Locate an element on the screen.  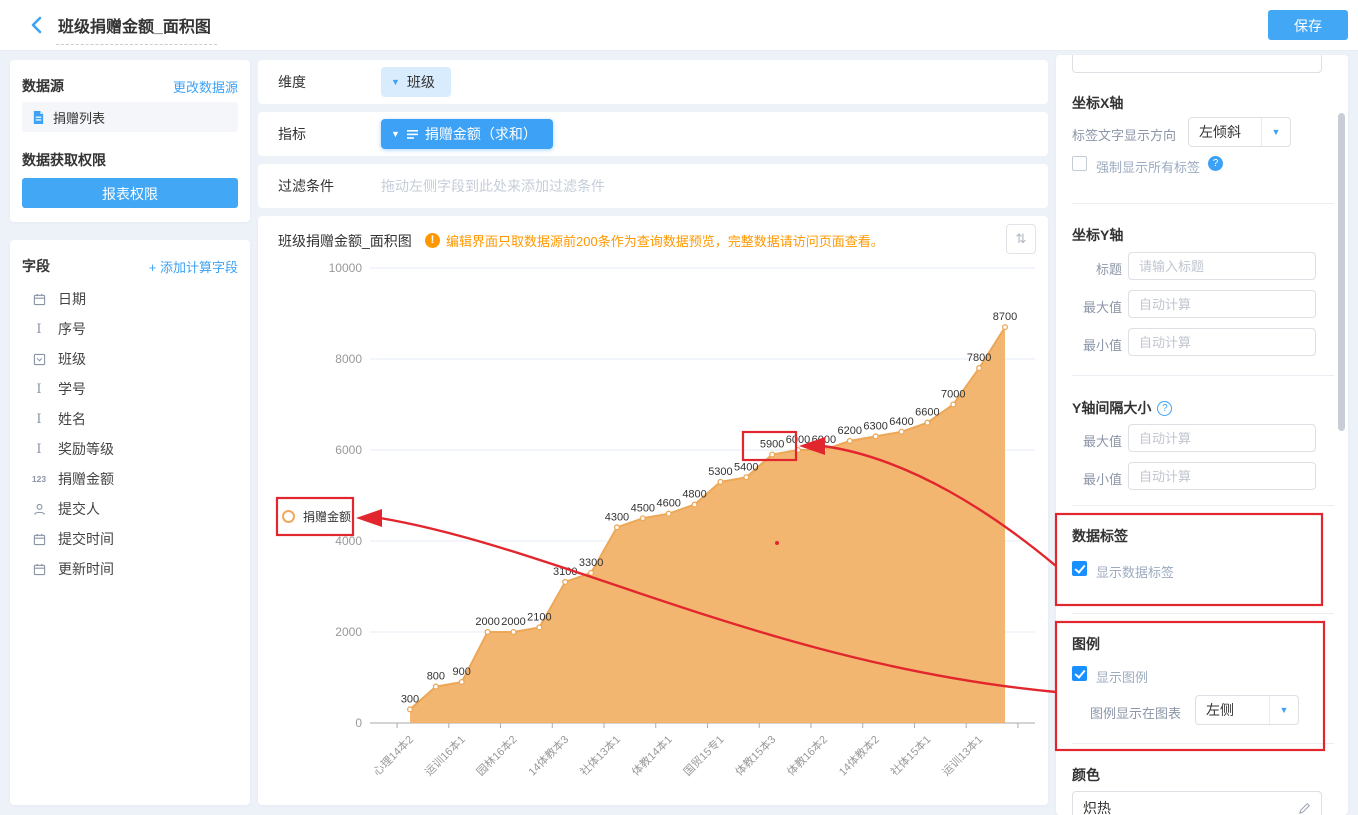
permission-title: 数据获取权限 is located at coordinates (64, 160).